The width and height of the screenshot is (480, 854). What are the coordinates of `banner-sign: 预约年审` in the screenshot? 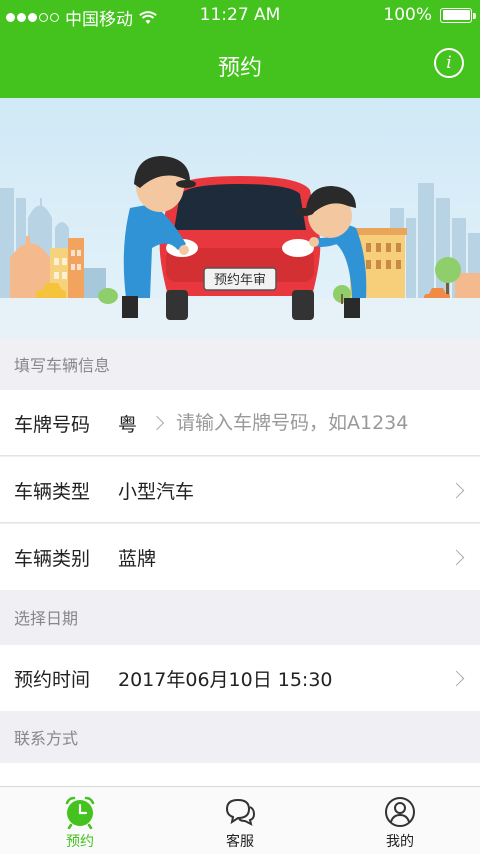 It's located at (240, 280).